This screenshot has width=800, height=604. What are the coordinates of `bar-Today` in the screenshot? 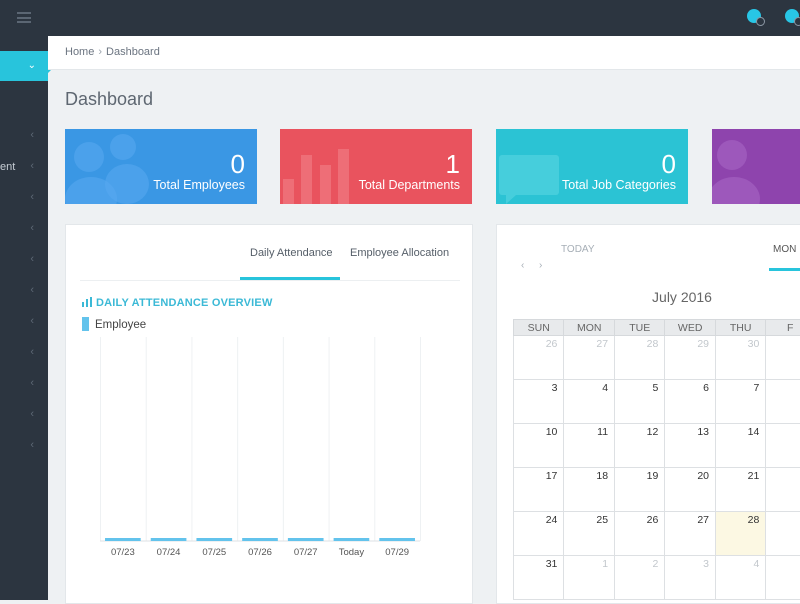 It's located at (352, 539).